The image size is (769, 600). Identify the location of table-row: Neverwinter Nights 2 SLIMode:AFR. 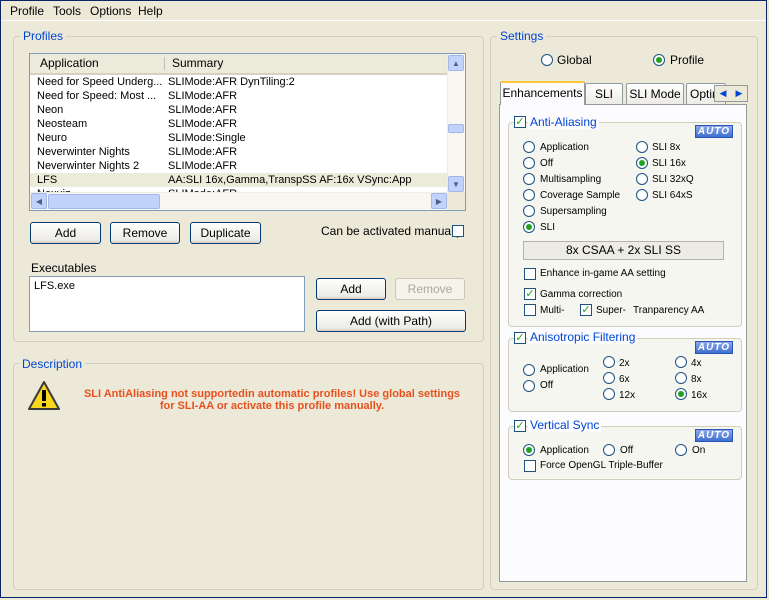
(239, 166).